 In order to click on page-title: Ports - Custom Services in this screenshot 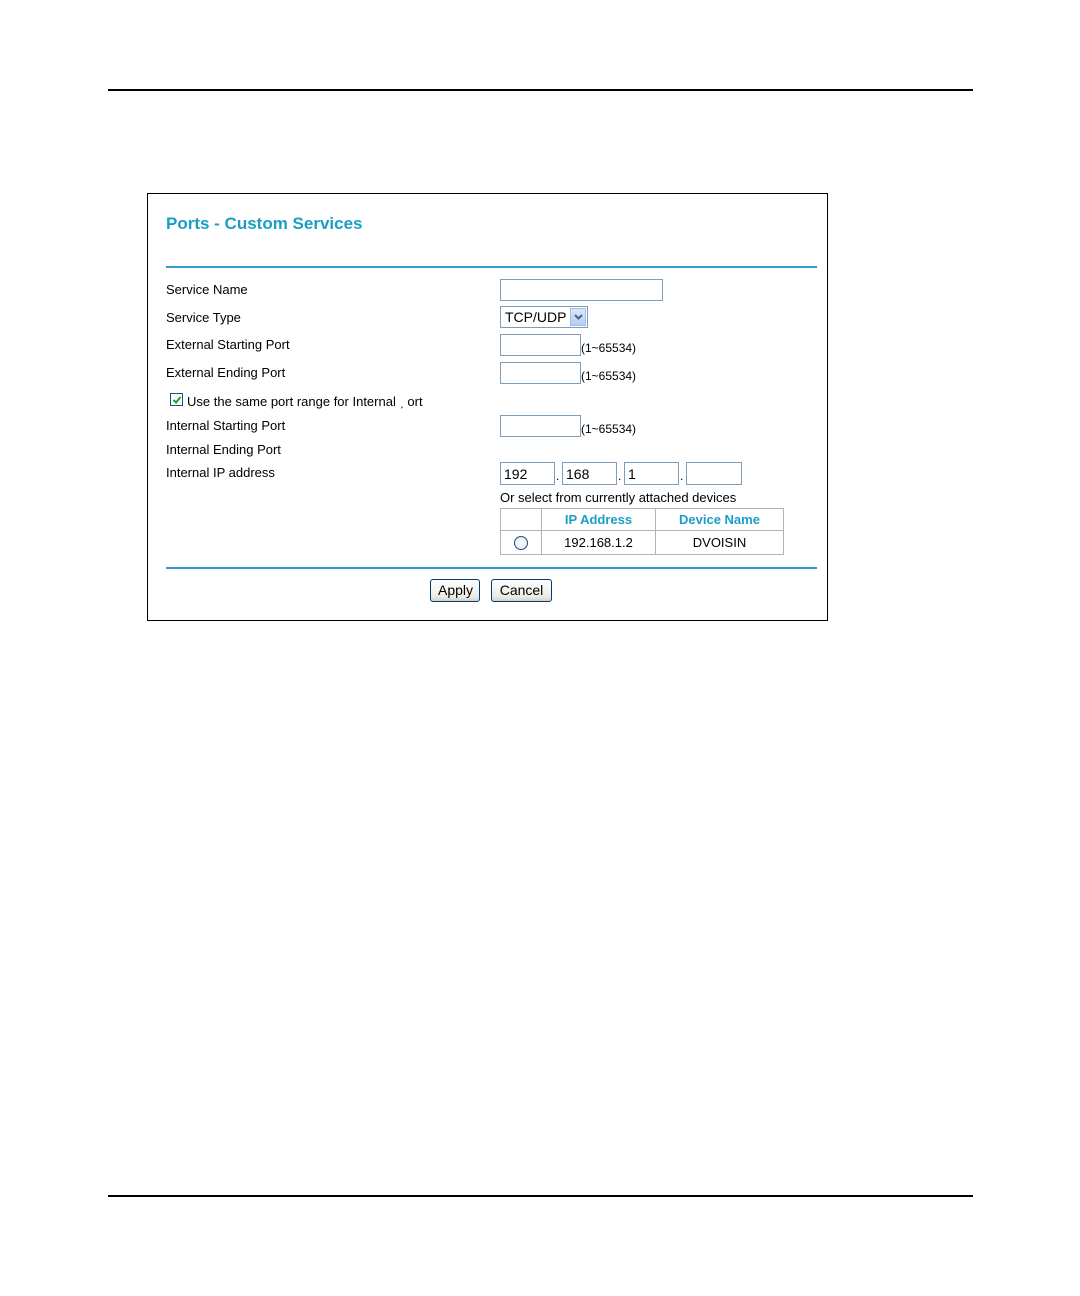, I will do `click(264, 223)`.